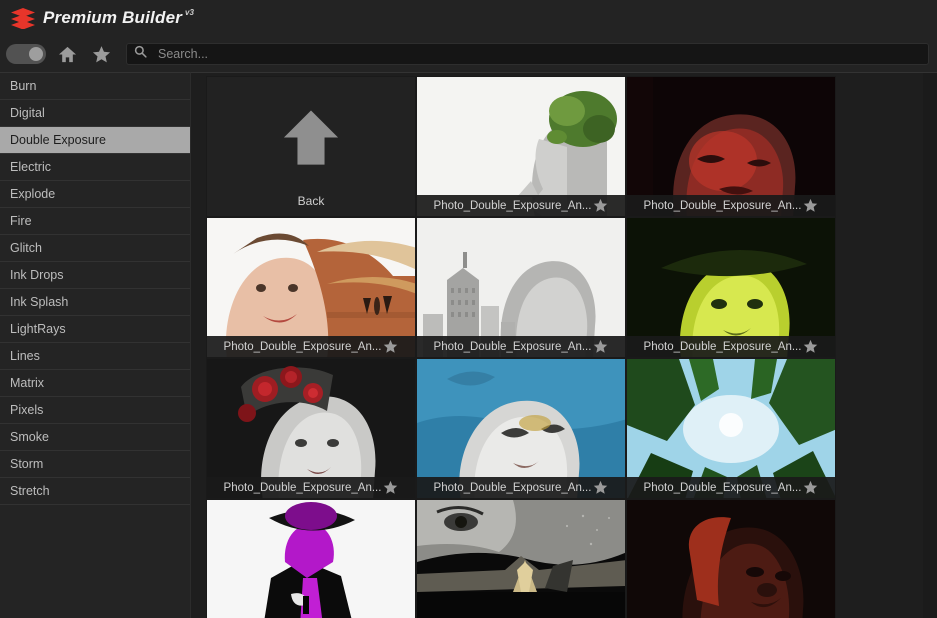 The height and width of the screenshot is (618, 937). Describe the element at coordinates (95, 167) in the screenshot. I see `sidebar-item-electric: Electric` at that location.